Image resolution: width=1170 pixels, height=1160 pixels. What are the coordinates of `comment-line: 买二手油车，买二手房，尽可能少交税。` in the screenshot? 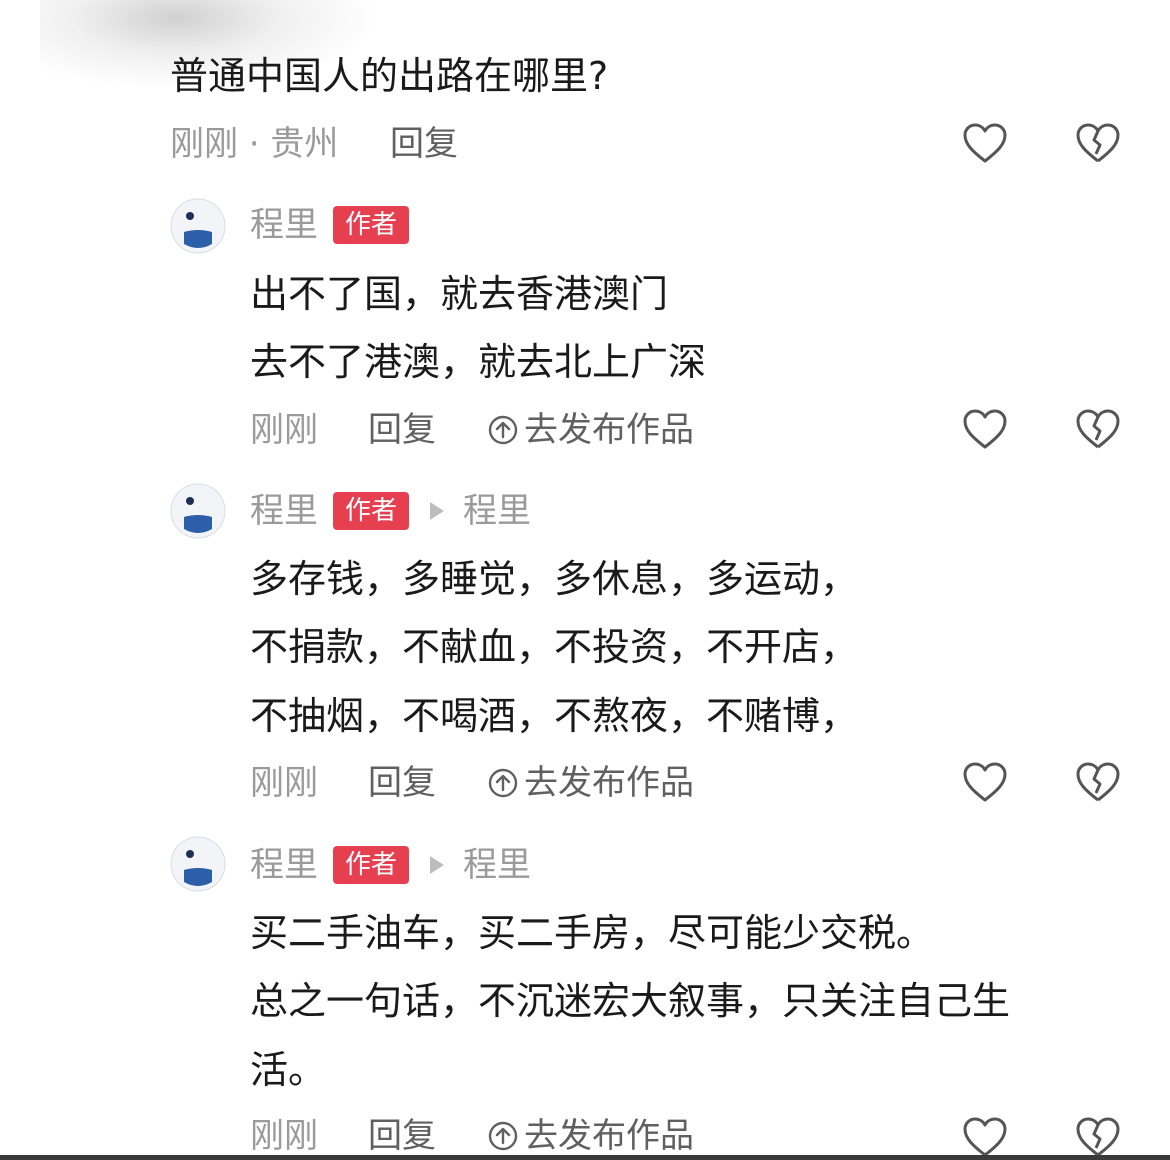 It's located at (592, 933).